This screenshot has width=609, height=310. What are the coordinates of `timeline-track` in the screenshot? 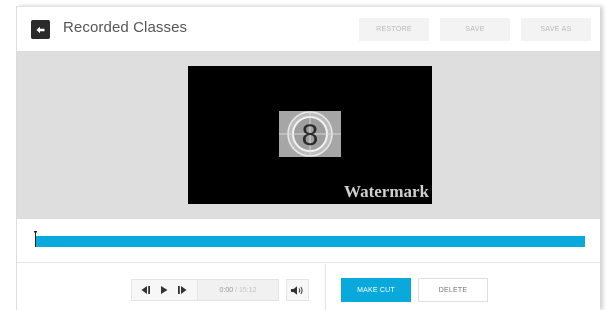 It's located at (310, 241).